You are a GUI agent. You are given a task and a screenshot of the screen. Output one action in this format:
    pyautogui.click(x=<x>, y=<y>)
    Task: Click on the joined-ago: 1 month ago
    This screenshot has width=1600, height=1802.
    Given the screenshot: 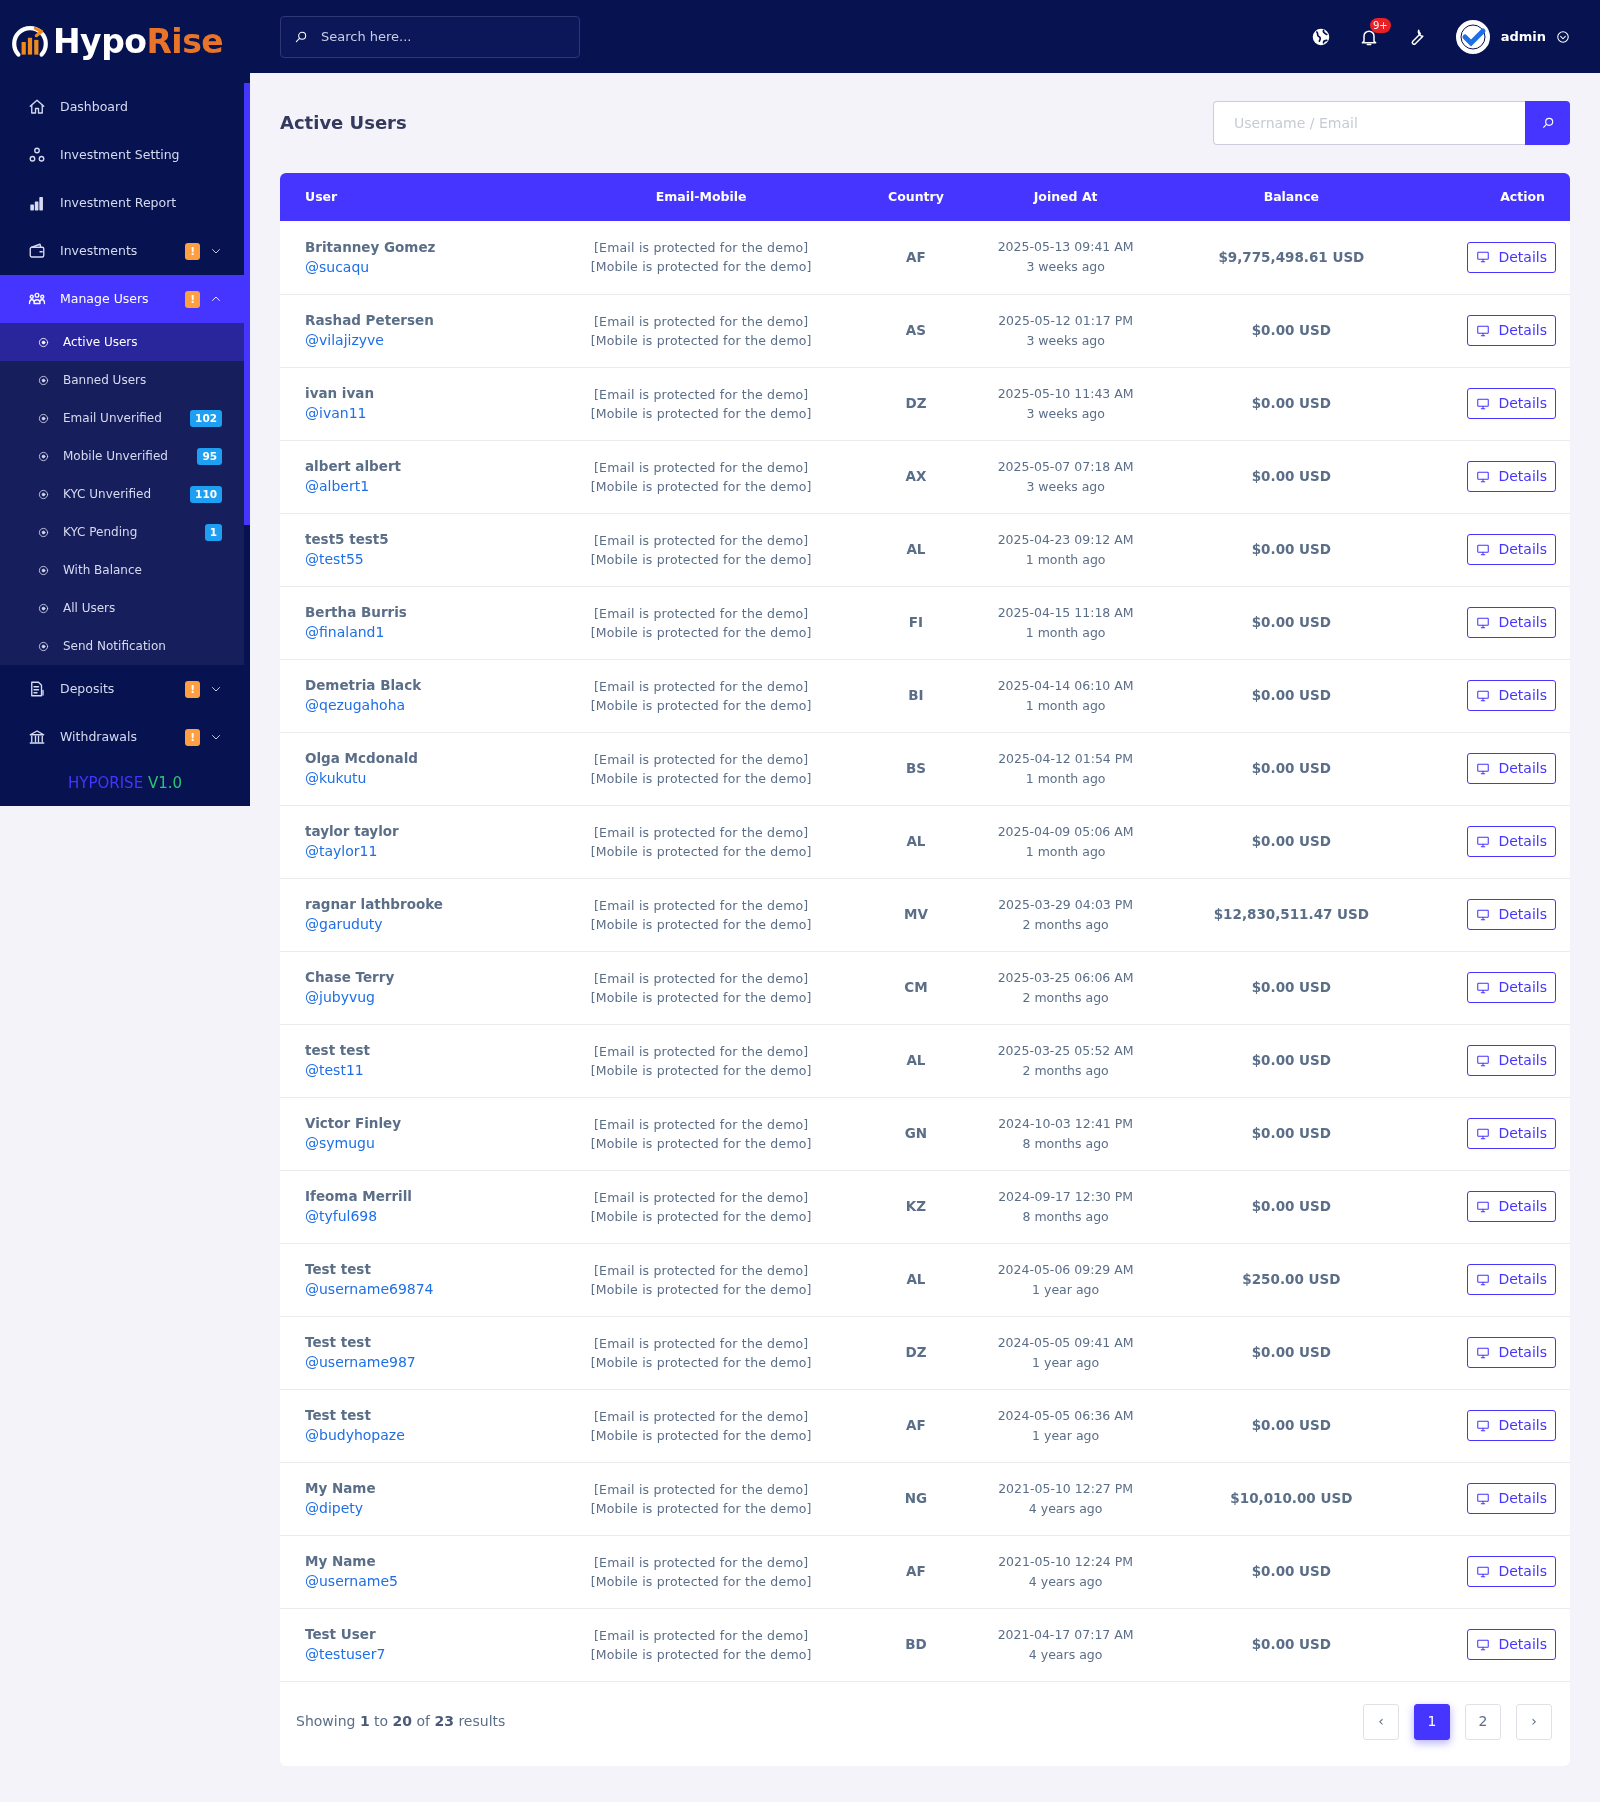 What is the action you would take?
    pyautogui.click(x=1065, y=705)
    